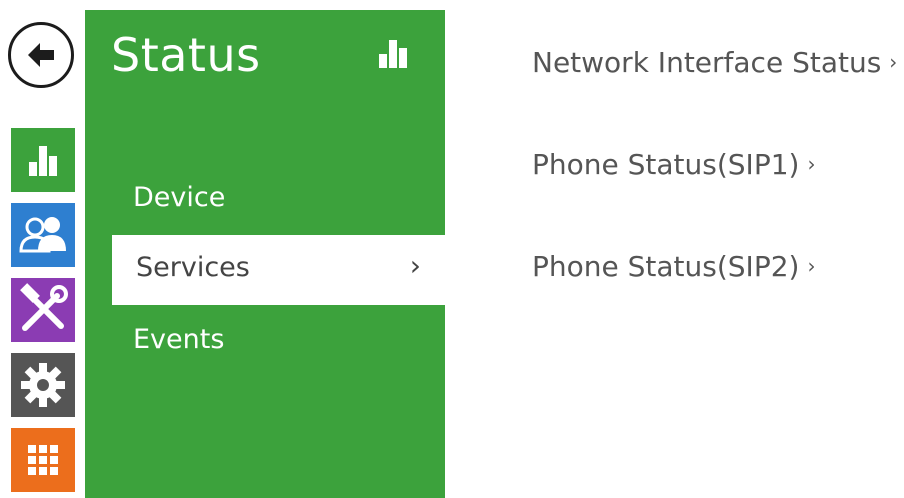 The image size is (904, 498). Describe the element at coordinates (179, 197) in the screenshot. I see `menu-item-label: Device` at that location.